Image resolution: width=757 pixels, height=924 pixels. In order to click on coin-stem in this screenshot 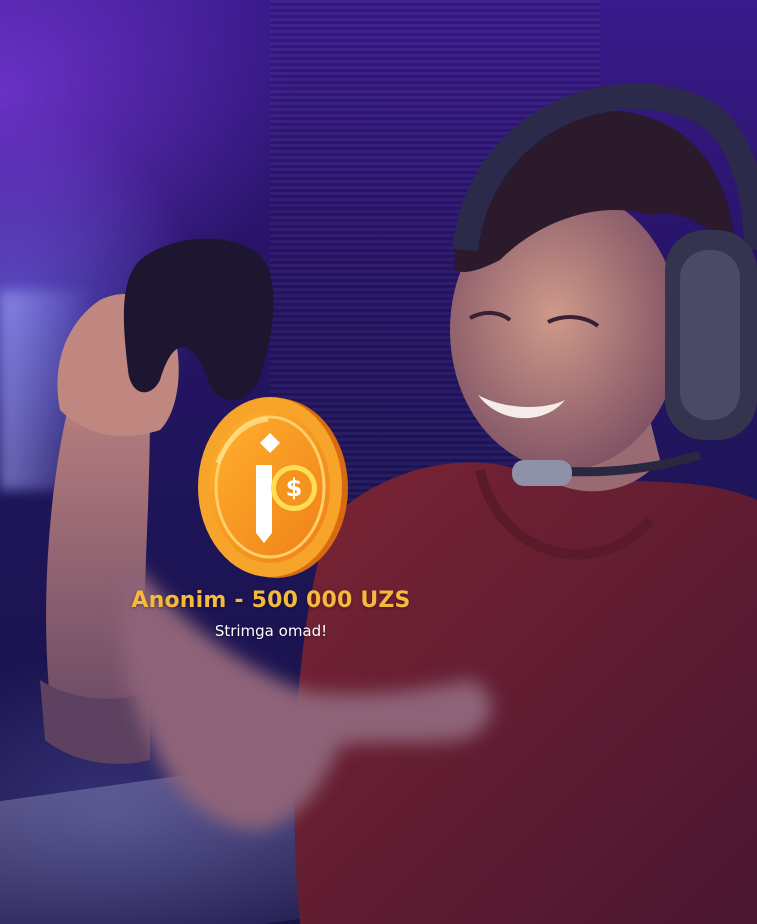, I will do `click(264, 504)`.